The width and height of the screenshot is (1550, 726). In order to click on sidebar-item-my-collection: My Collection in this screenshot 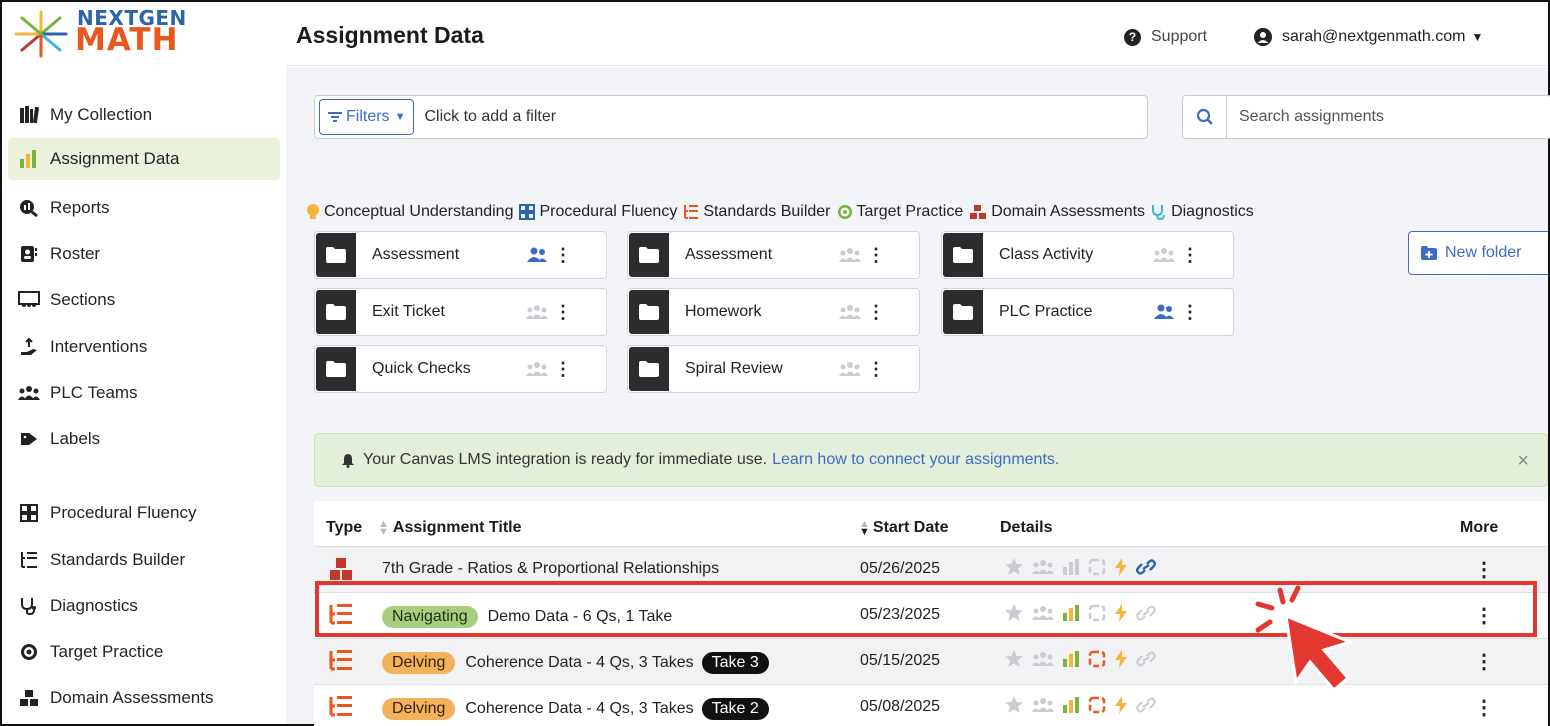, I will do `click(144, 115)`.